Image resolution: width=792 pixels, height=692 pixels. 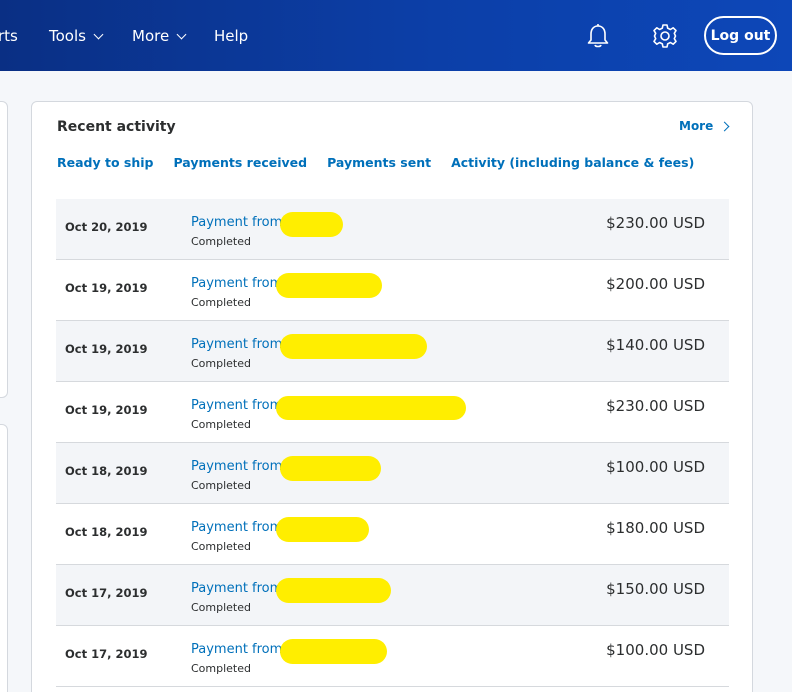 I want to click on nav-item-partial: rts, so click(x=9, y=36).